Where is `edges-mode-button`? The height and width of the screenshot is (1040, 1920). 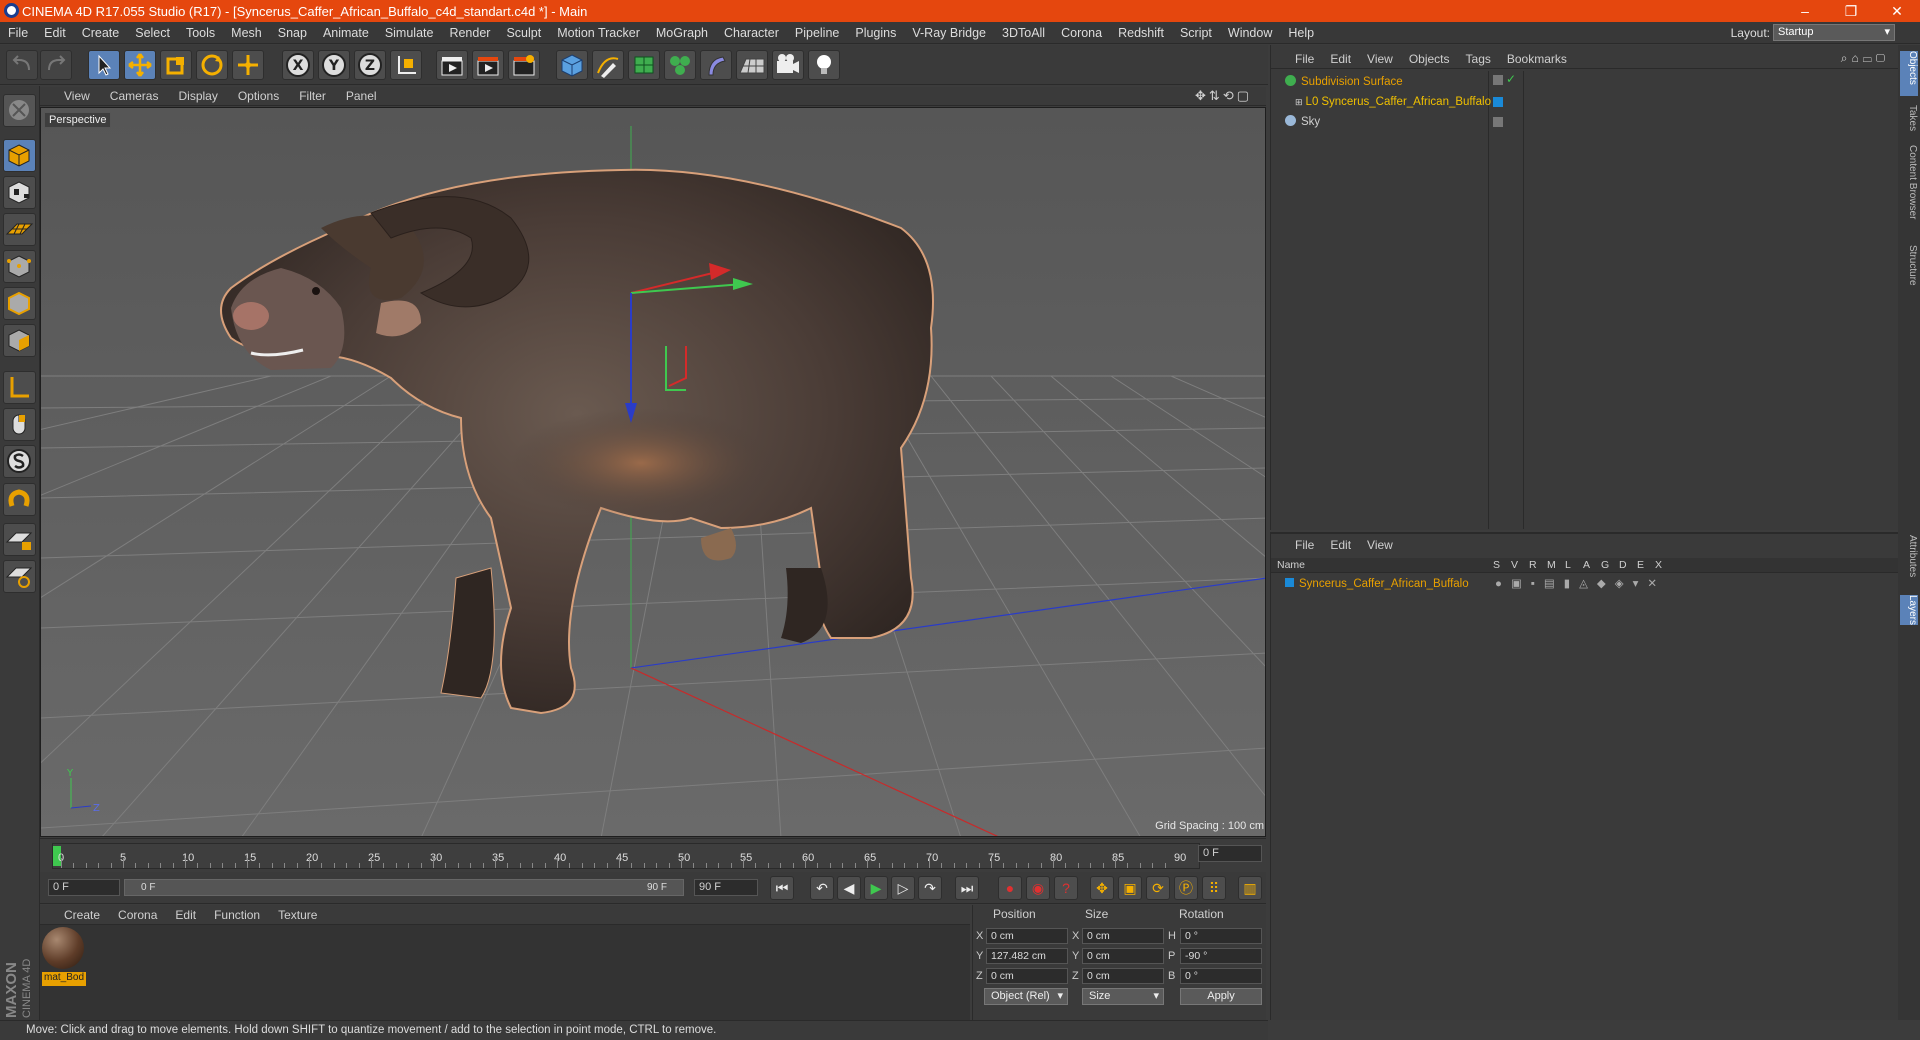 edges-mode-button is located at coordinates (19, 303).